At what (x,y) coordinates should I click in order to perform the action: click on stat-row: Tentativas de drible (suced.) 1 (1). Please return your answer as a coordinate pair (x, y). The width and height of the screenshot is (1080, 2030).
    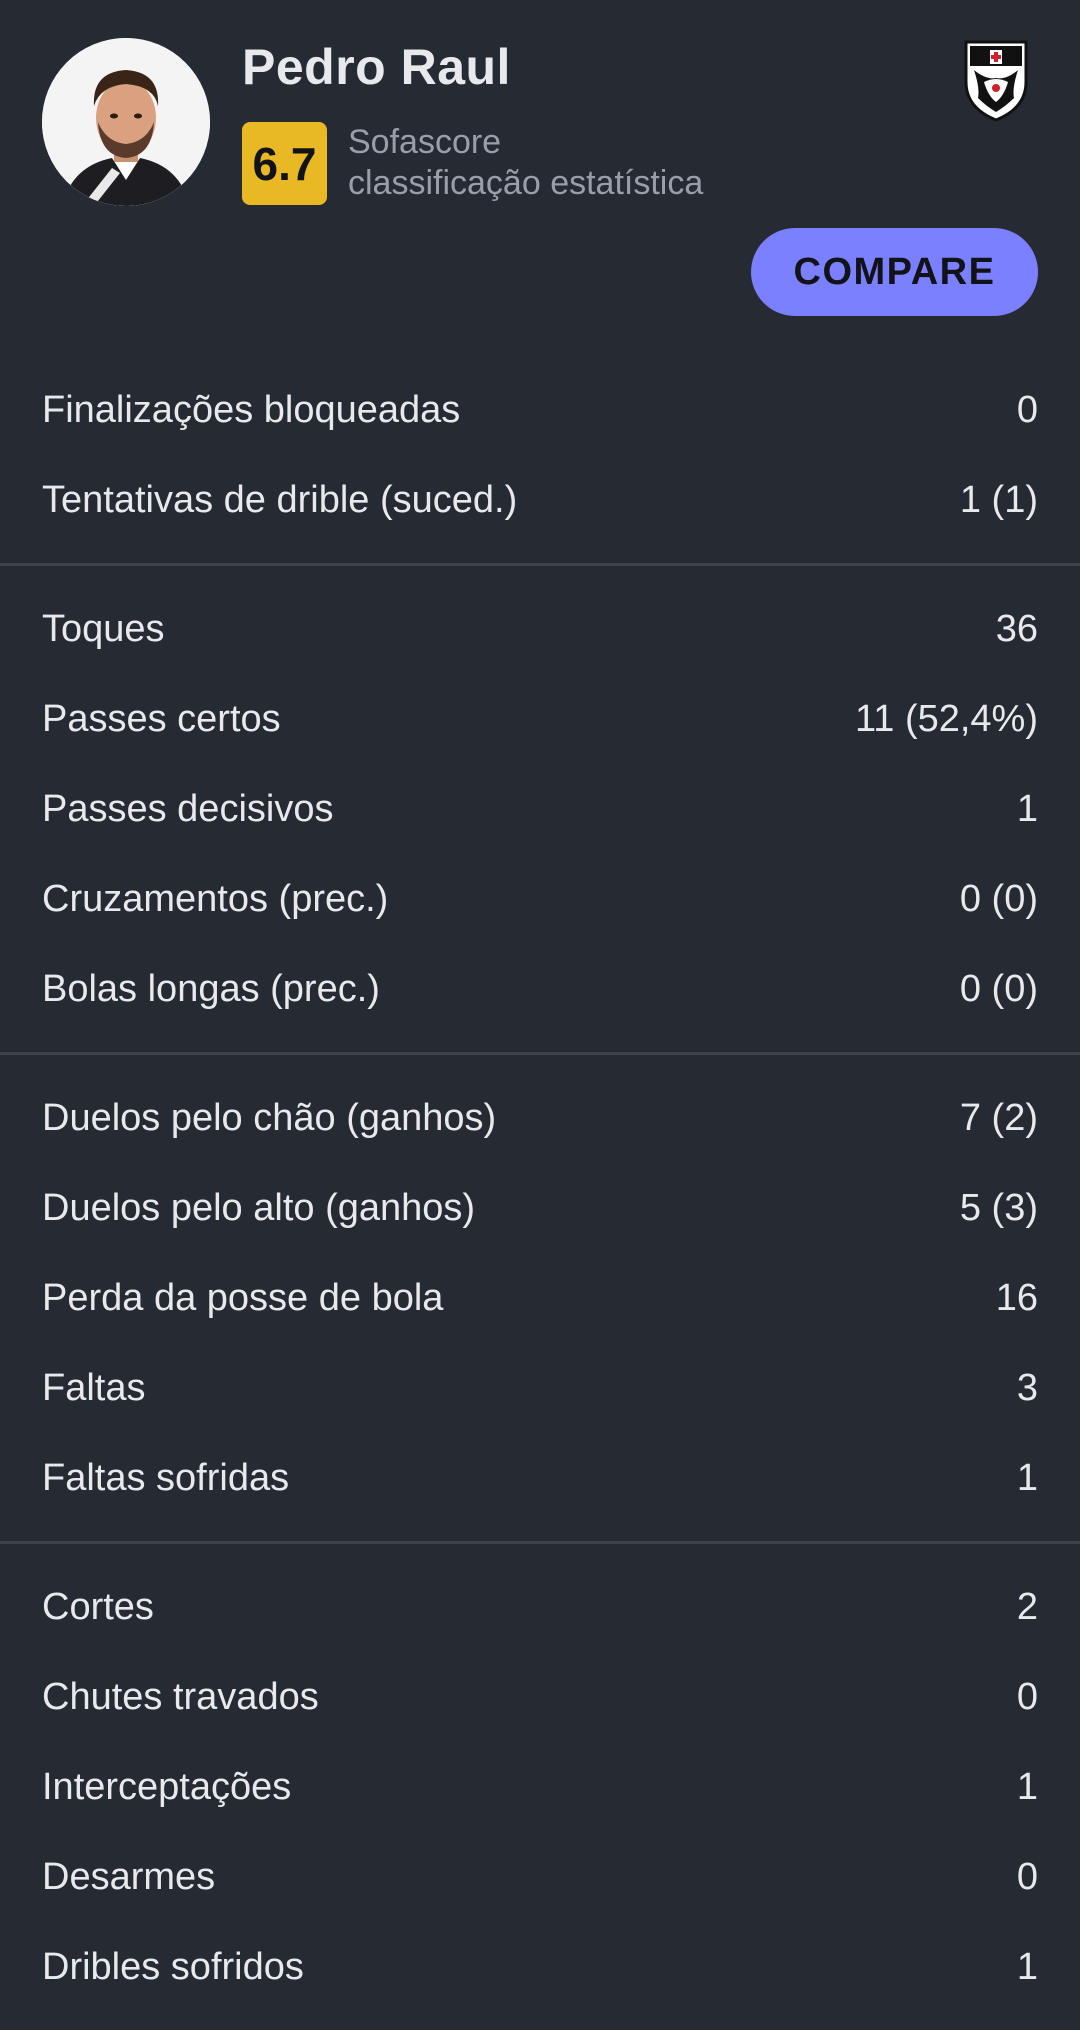
    Looking at the image, I should click on (540, 500).